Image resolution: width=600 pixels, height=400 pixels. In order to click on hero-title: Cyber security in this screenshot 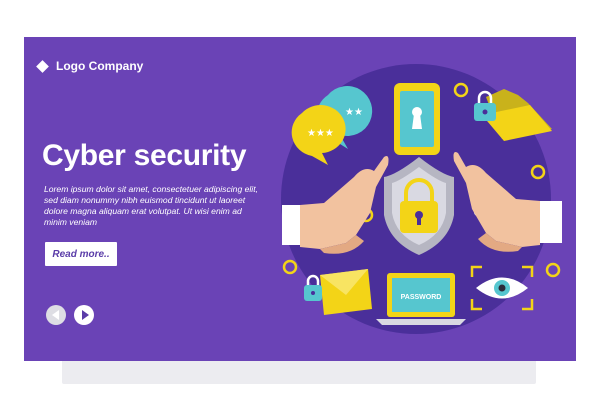, I will do `click(144, 155)`.